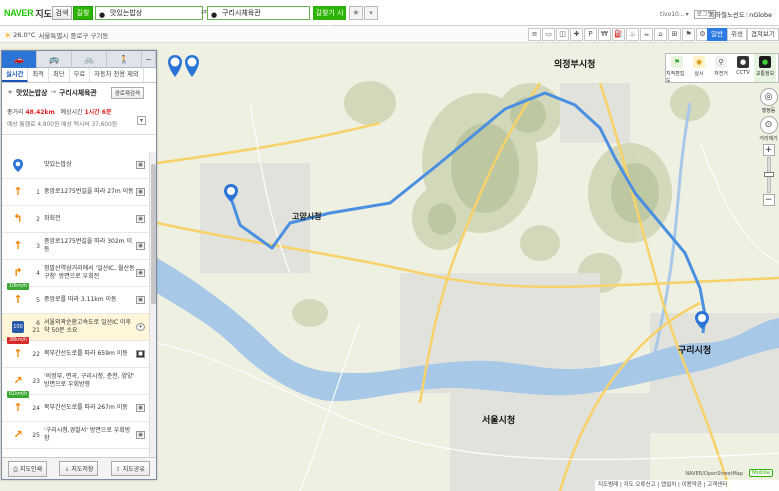 The width and height of the screenshot is (779, 491). I want to click on end-badge-icon, so click(192, 66).